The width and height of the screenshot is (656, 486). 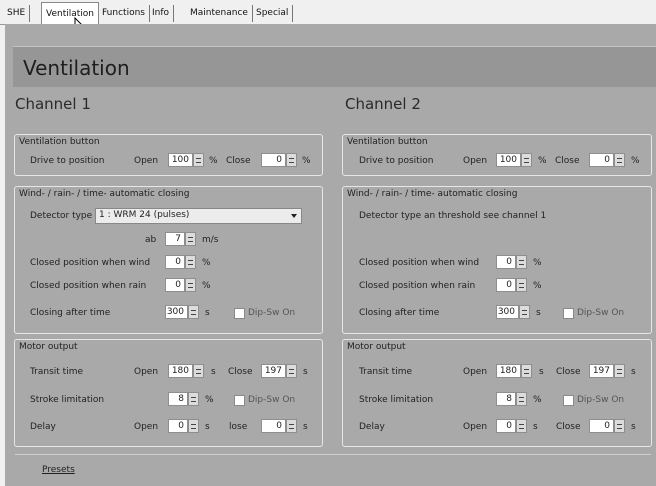 What do you see at coordinates (198, 216) in the screenshot?
I see `detector-type-dropdown: 1 : WRM 24 (pulses)` at bounding box center [198, 216].